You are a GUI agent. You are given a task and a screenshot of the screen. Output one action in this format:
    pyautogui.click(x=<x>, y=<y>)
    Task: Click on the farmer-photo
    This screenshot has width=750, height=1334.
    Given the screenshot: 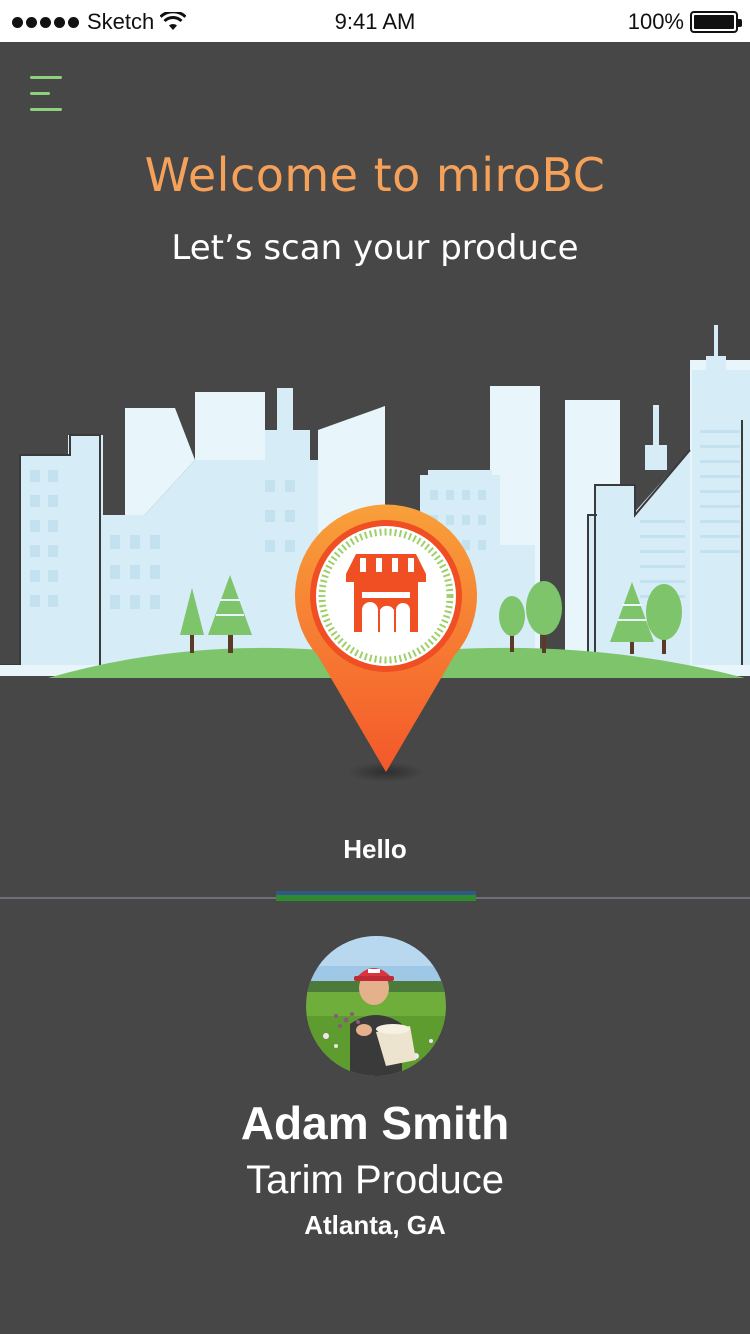 What is the action you would take?
    pyautogui.click(x=376, y=1006)
    